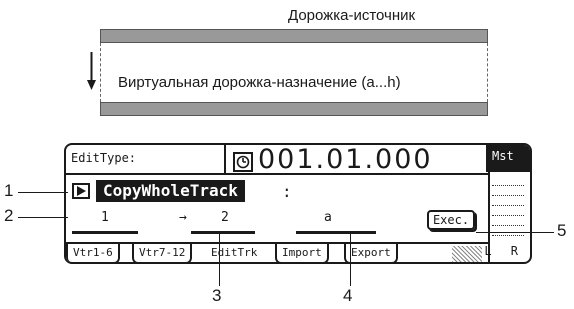  What do you see at coordinates (562, 230) in the screenshot?
I see `callout-5: 5` at bounding box center [562, 230].